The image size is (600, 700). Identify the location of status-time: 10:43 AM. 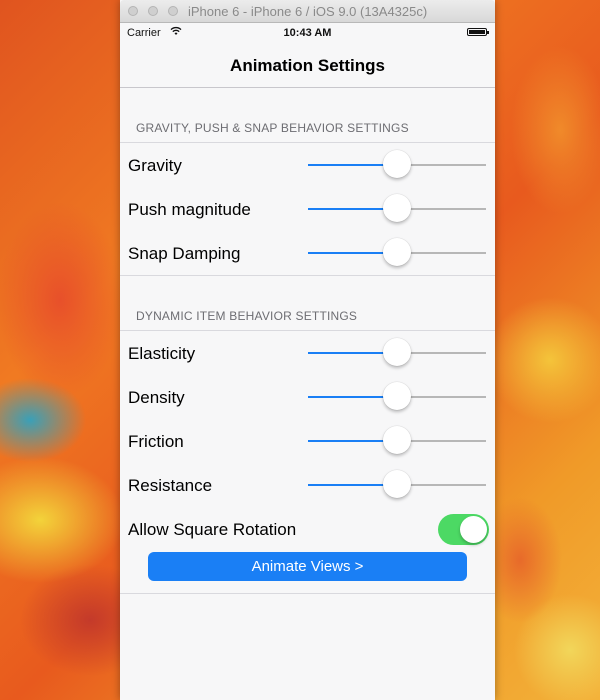
(307, 33).